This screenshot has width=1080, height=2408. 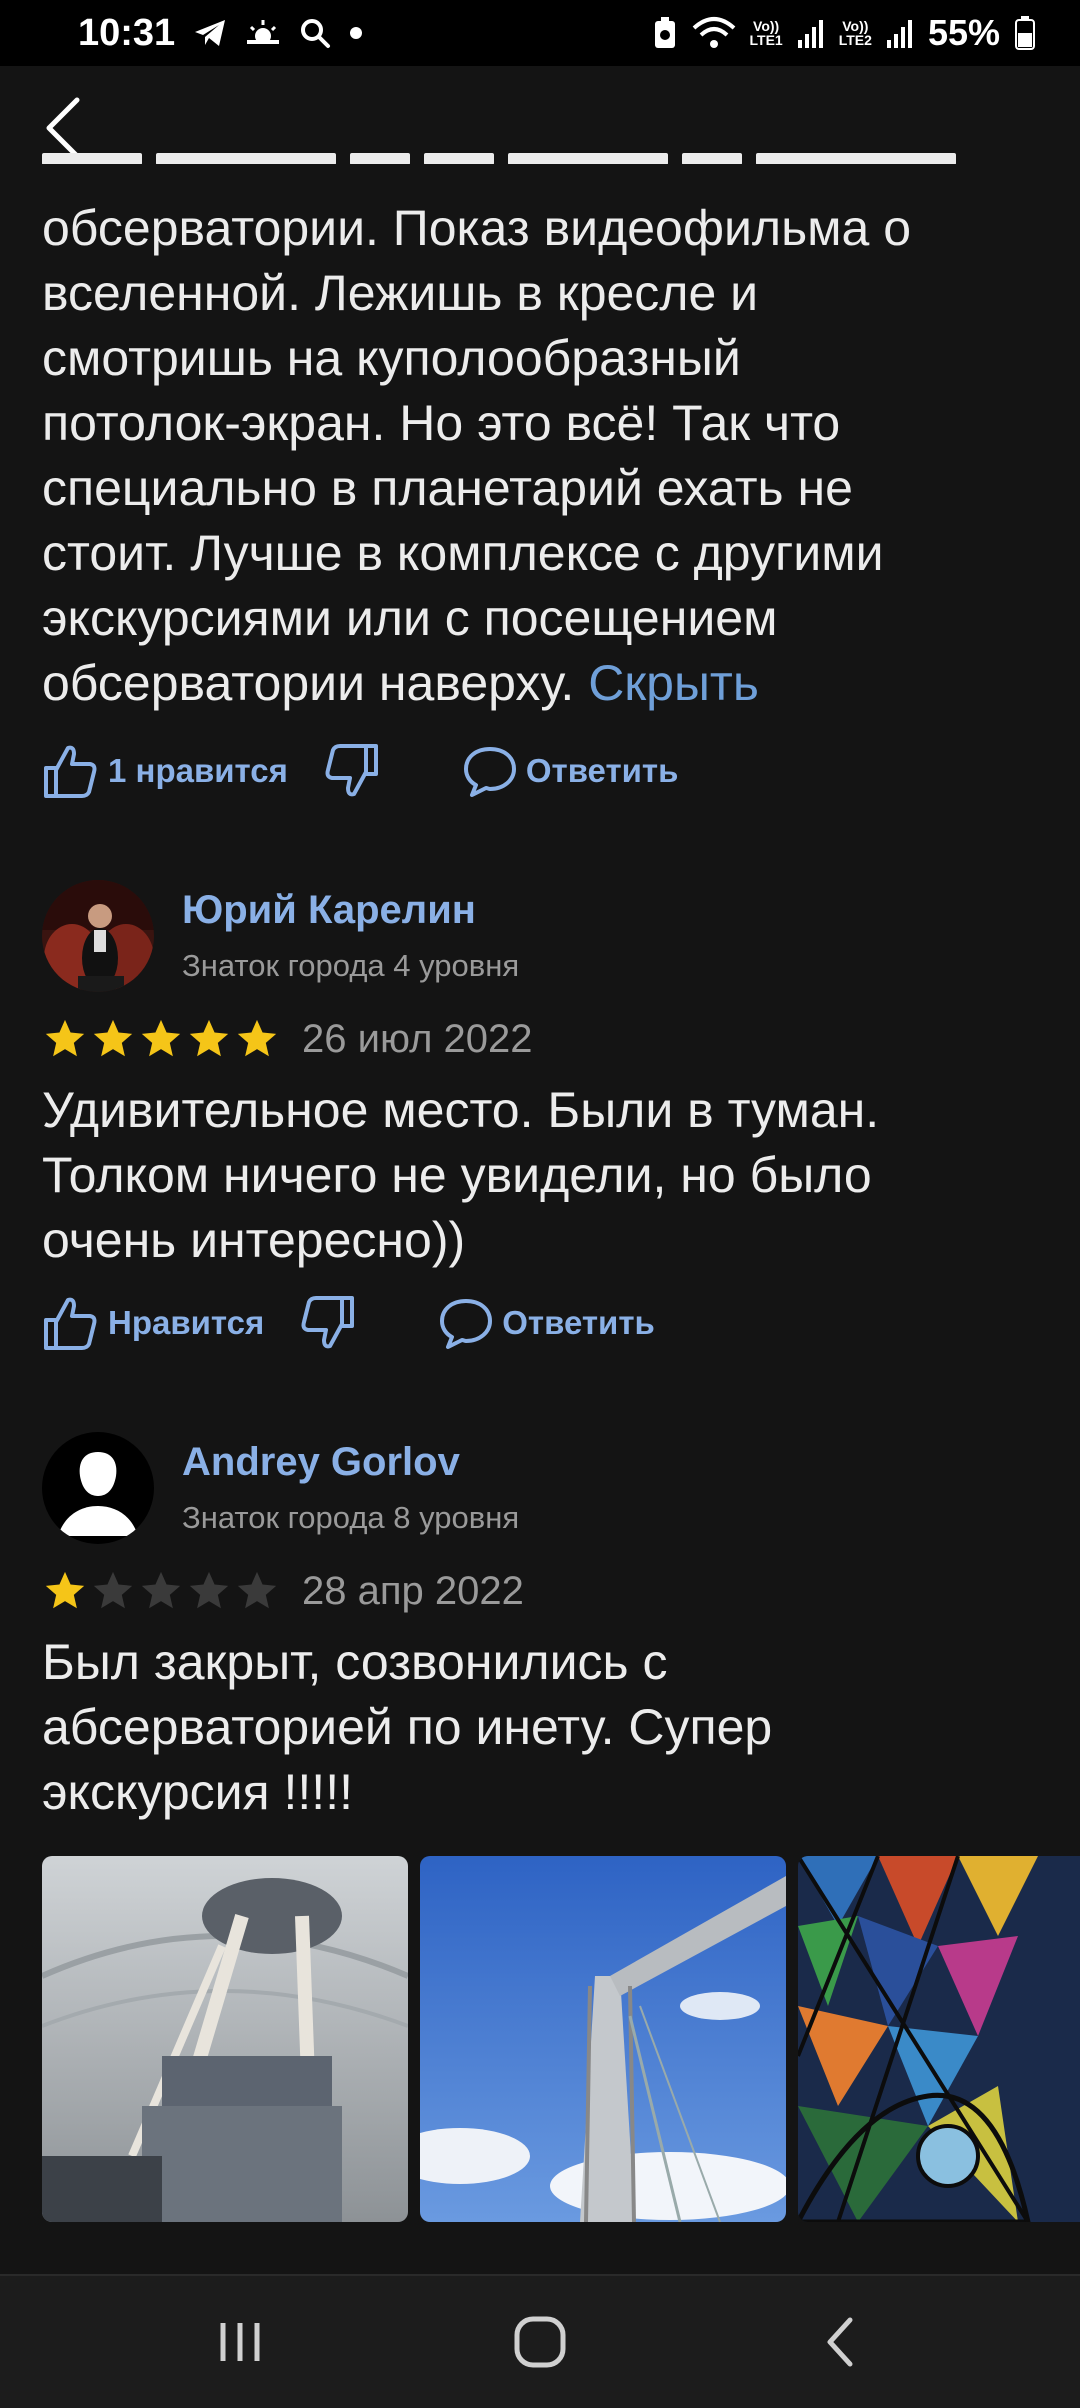 I want to click on sim1-indicator: Vo)) LTE1, so click(x=766, y=33).